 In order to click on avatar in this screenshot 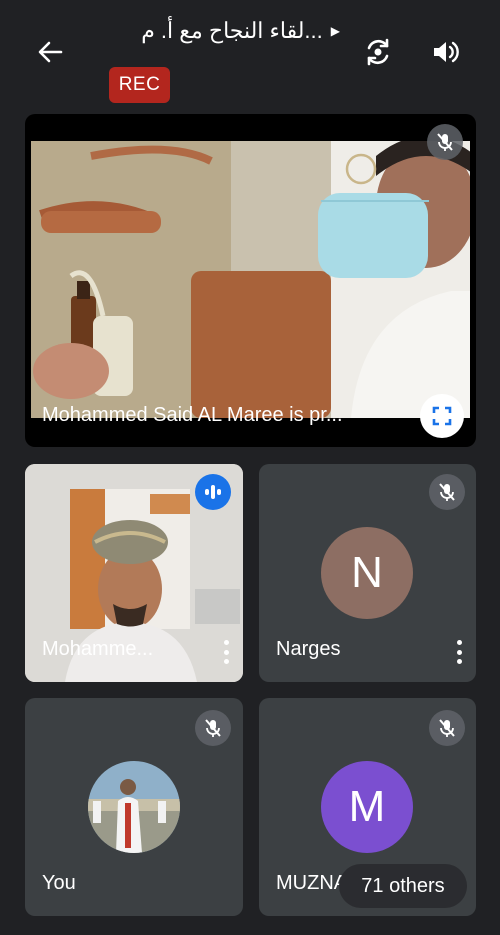, I will do `click(134, 807)`.